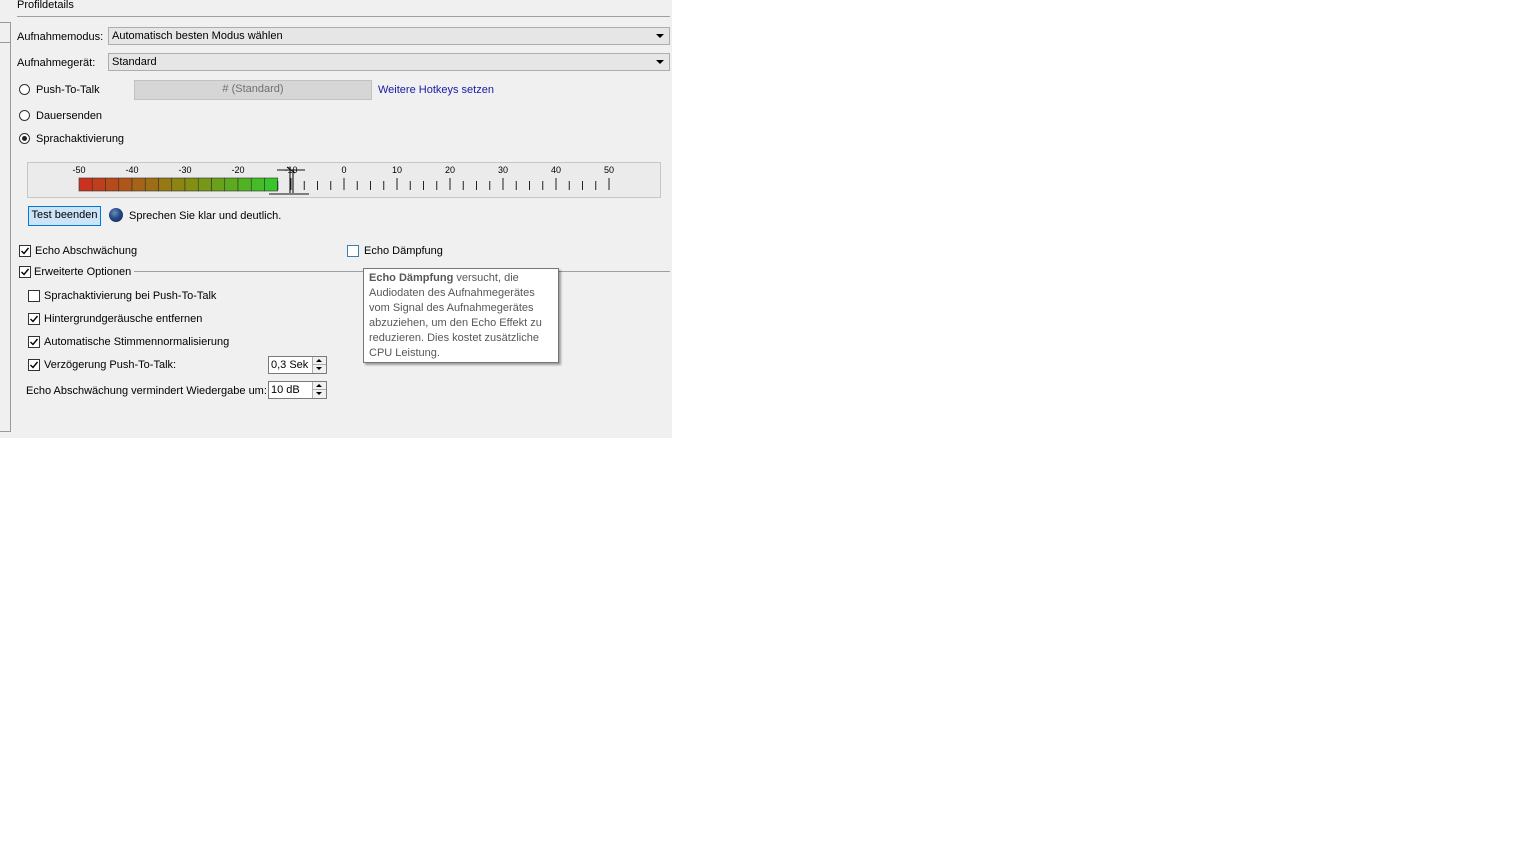 The image size is (1536, 864). Describe the element at coordinates (80, 139) in the screenshot. I see `voice-activation-label: Sprachaktivierung` at that location.